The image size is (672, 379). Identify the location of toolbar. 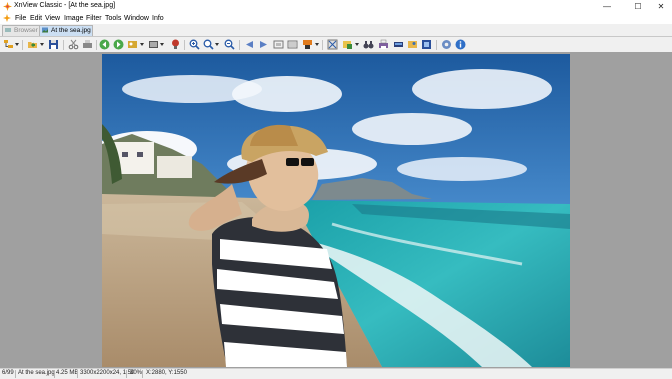
(336, 44).